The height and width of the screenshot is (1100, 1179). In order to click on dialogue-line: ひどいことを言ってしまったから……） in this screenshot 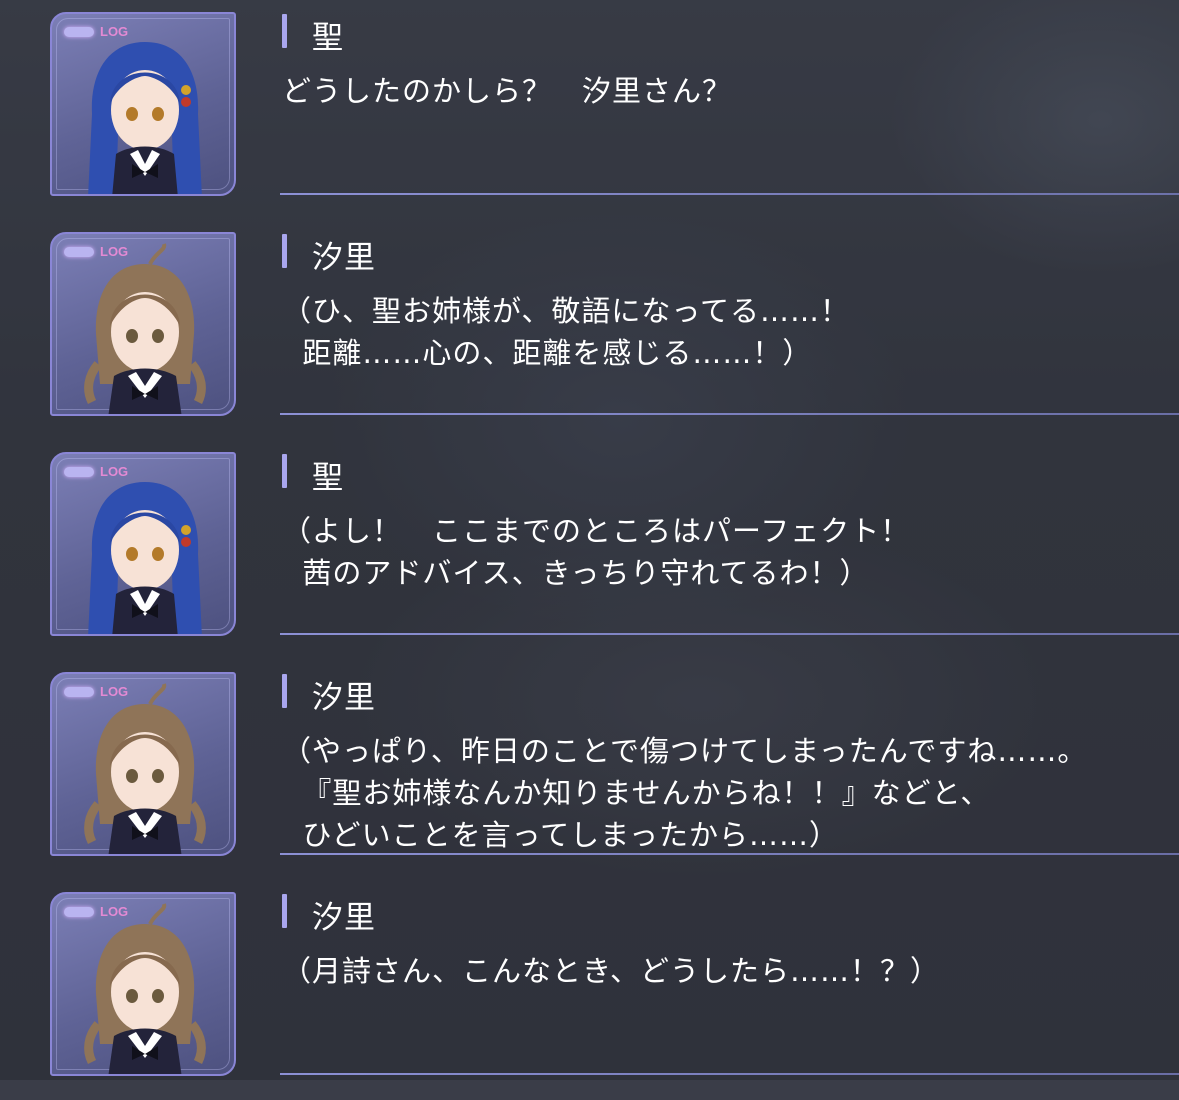, I will do `click(560, 835)`.